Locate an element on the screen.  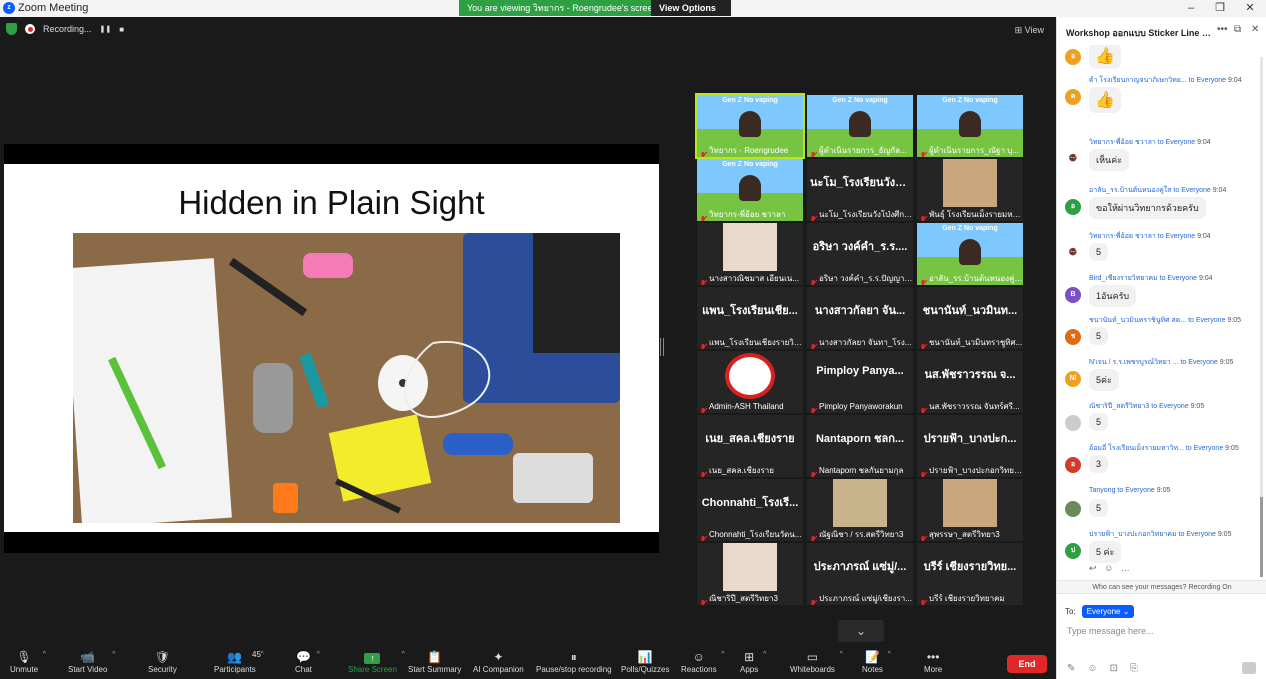
view-button: ⊞ View is located at coordinates (1029, 30).